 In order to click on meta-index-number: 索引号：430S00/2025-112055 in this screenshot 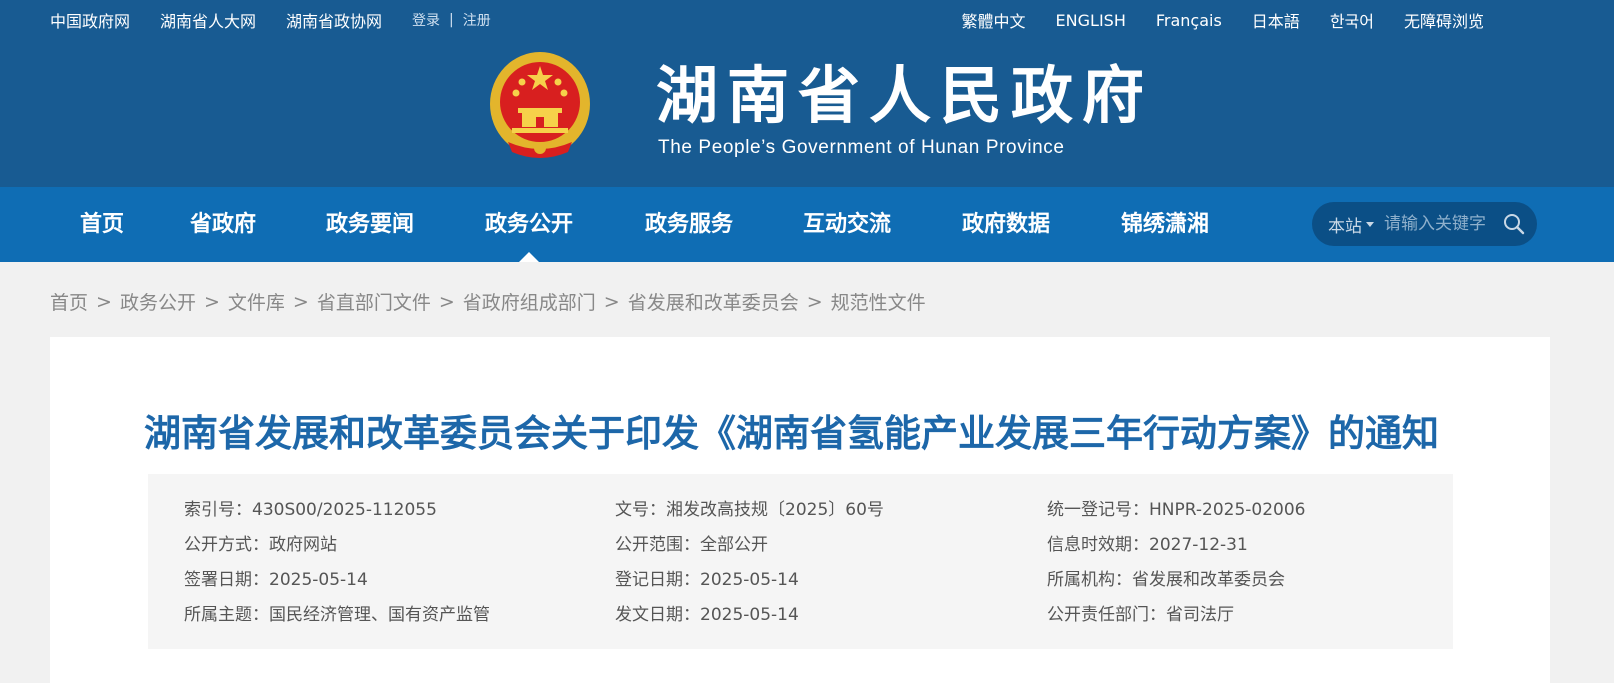, I will do `click(310, 510)`.